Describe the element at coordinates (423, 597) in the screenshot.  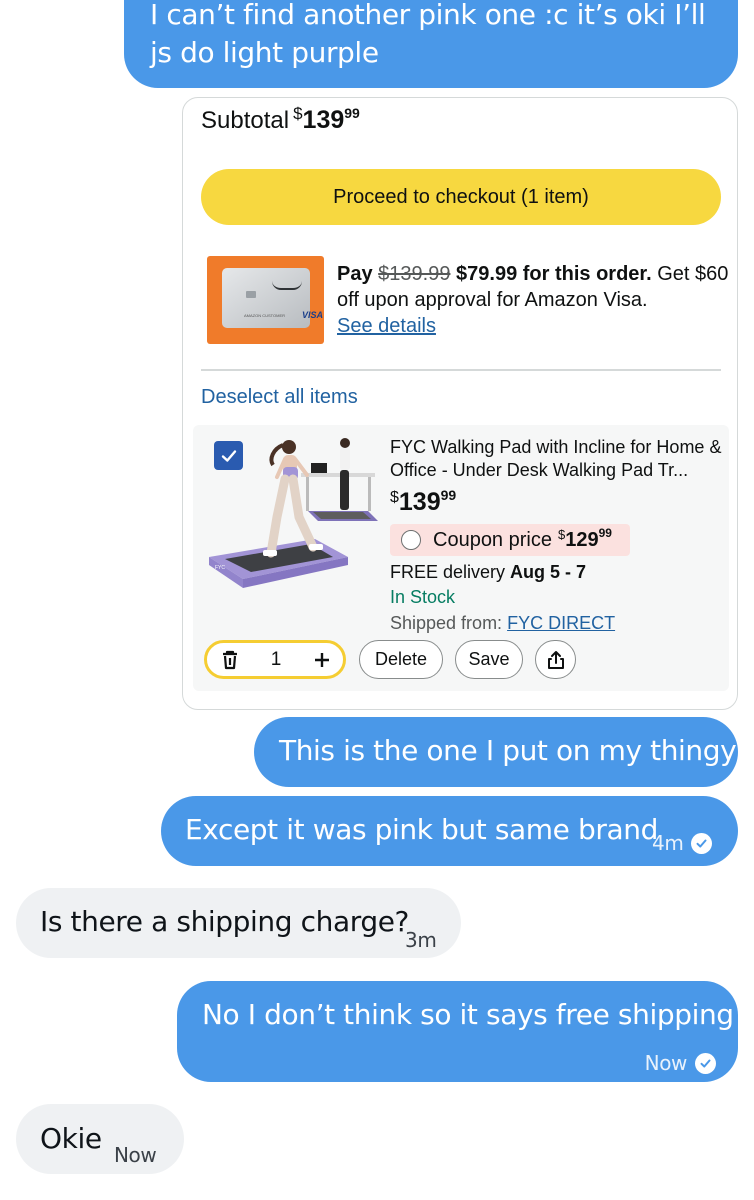
I see `stock-status: In Stock` at that location.